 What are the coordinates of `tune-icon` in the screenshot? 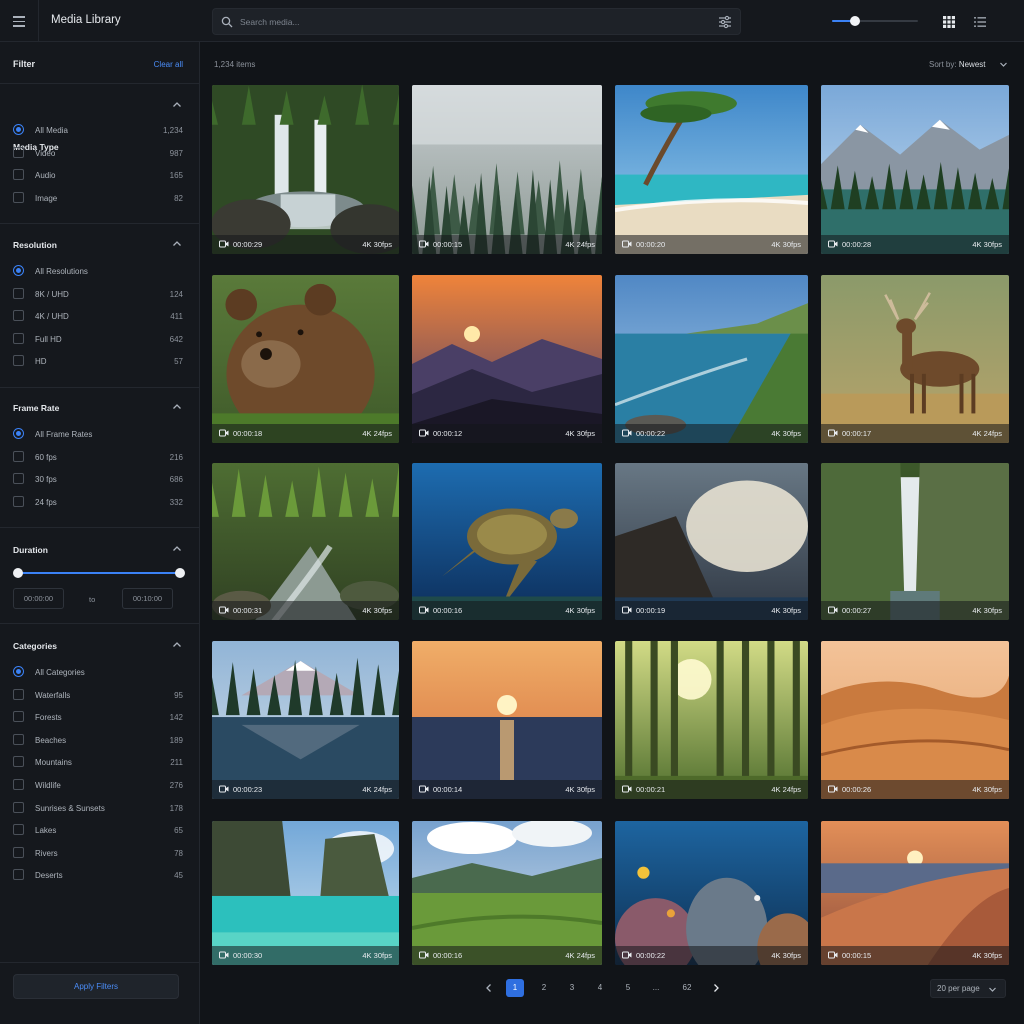 It's located at (725, 22).